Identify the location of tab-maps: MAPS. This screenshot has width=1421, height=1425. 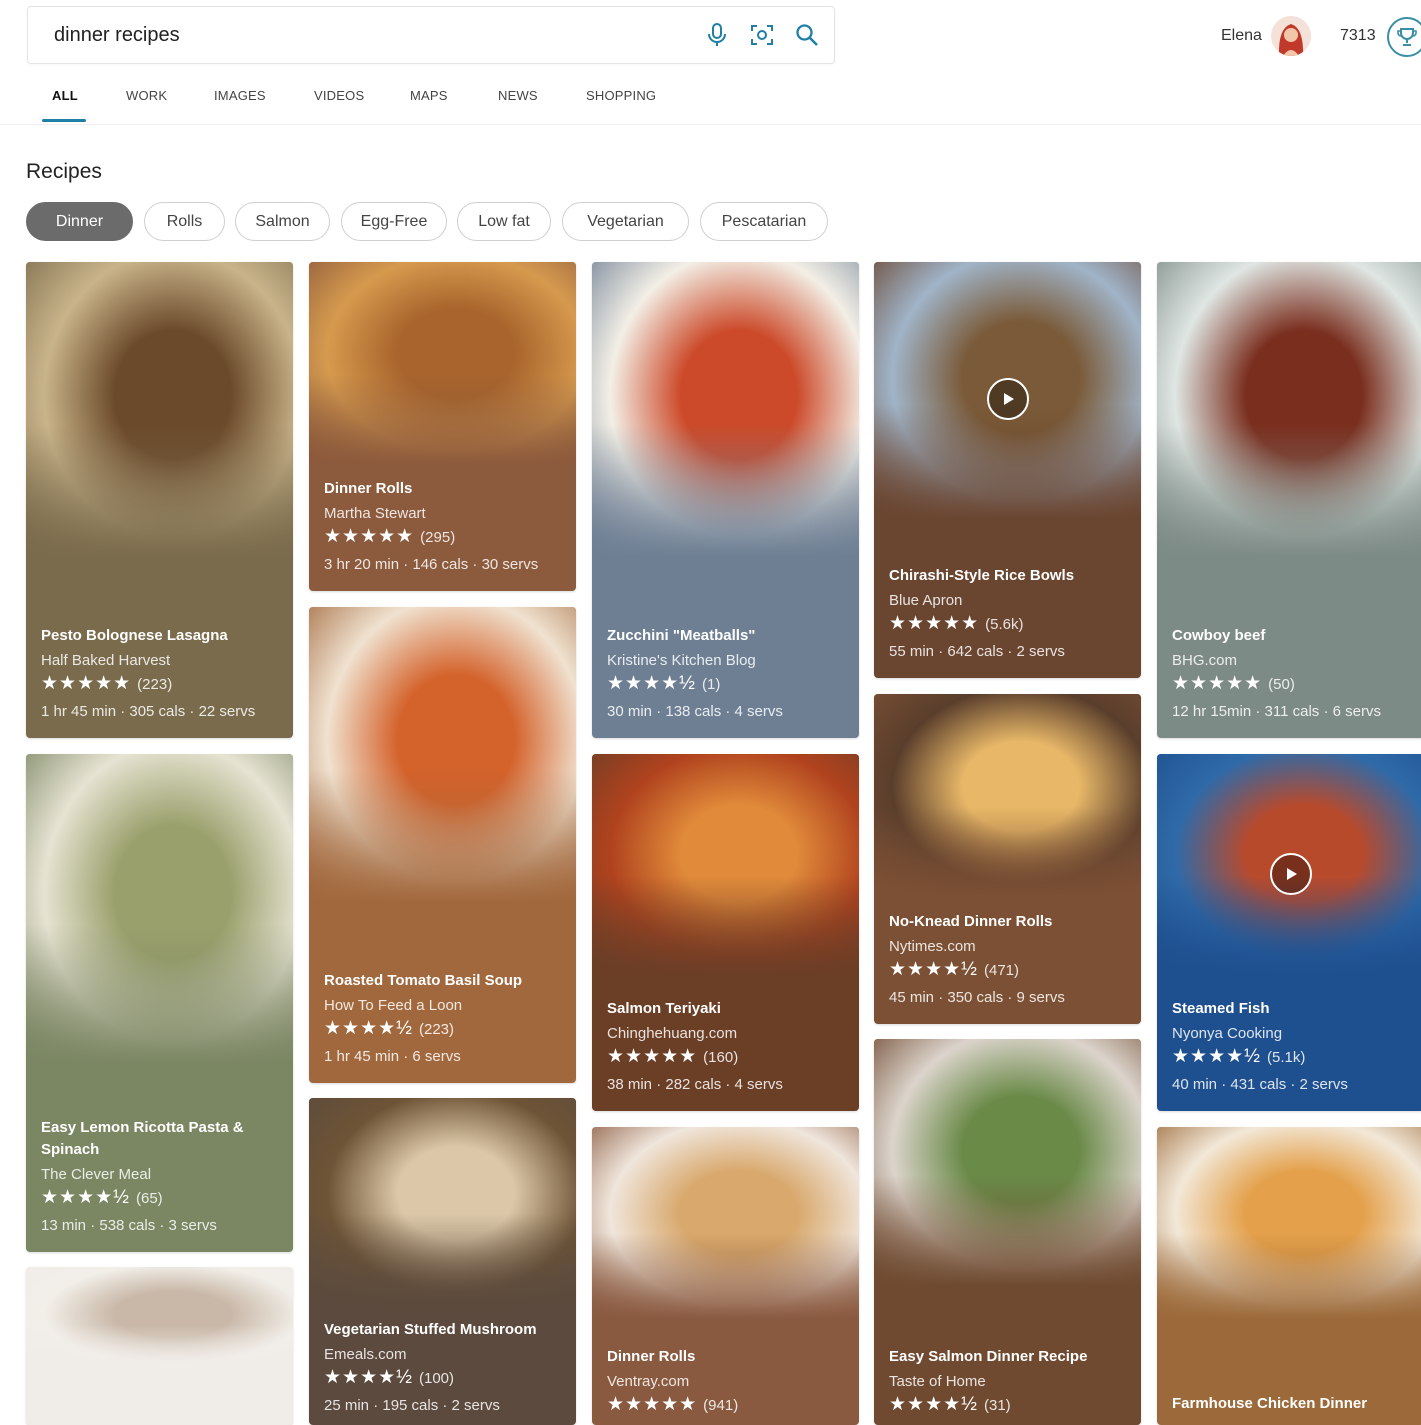
(429, 95).